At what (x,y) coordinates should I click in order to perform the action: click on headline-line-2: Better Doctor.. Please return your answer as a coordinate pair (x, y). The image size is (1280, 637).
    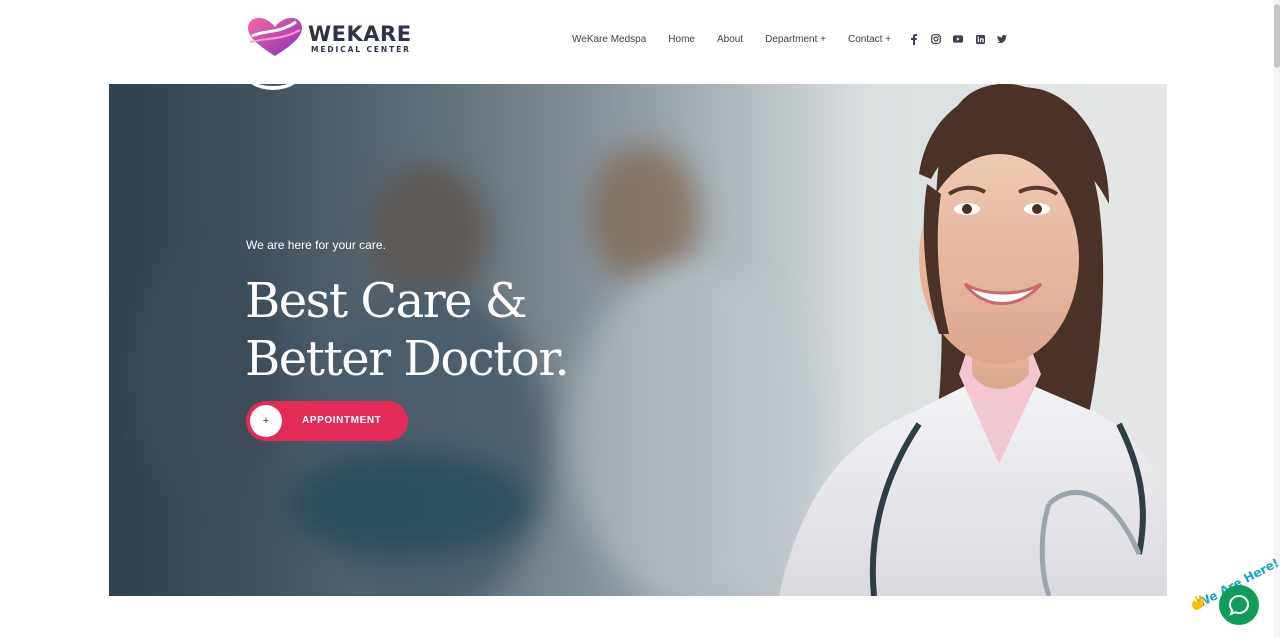
    Looking at the image, I should click on (407, 359).